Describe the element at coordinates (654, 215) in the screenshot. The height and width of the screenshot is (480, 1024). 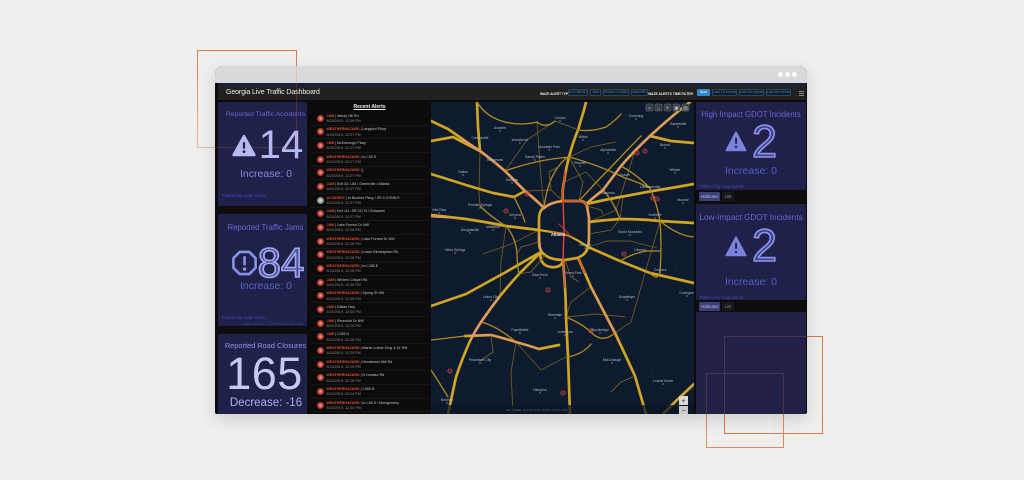
I see `svg-text: Snellville` at that location.